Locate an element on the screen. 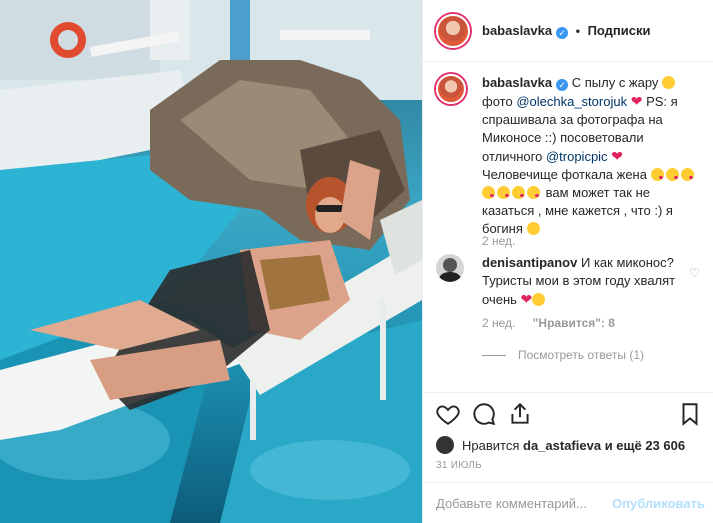  post-date: 31 ИЮЛЬ is located at coordinates (459, 465).